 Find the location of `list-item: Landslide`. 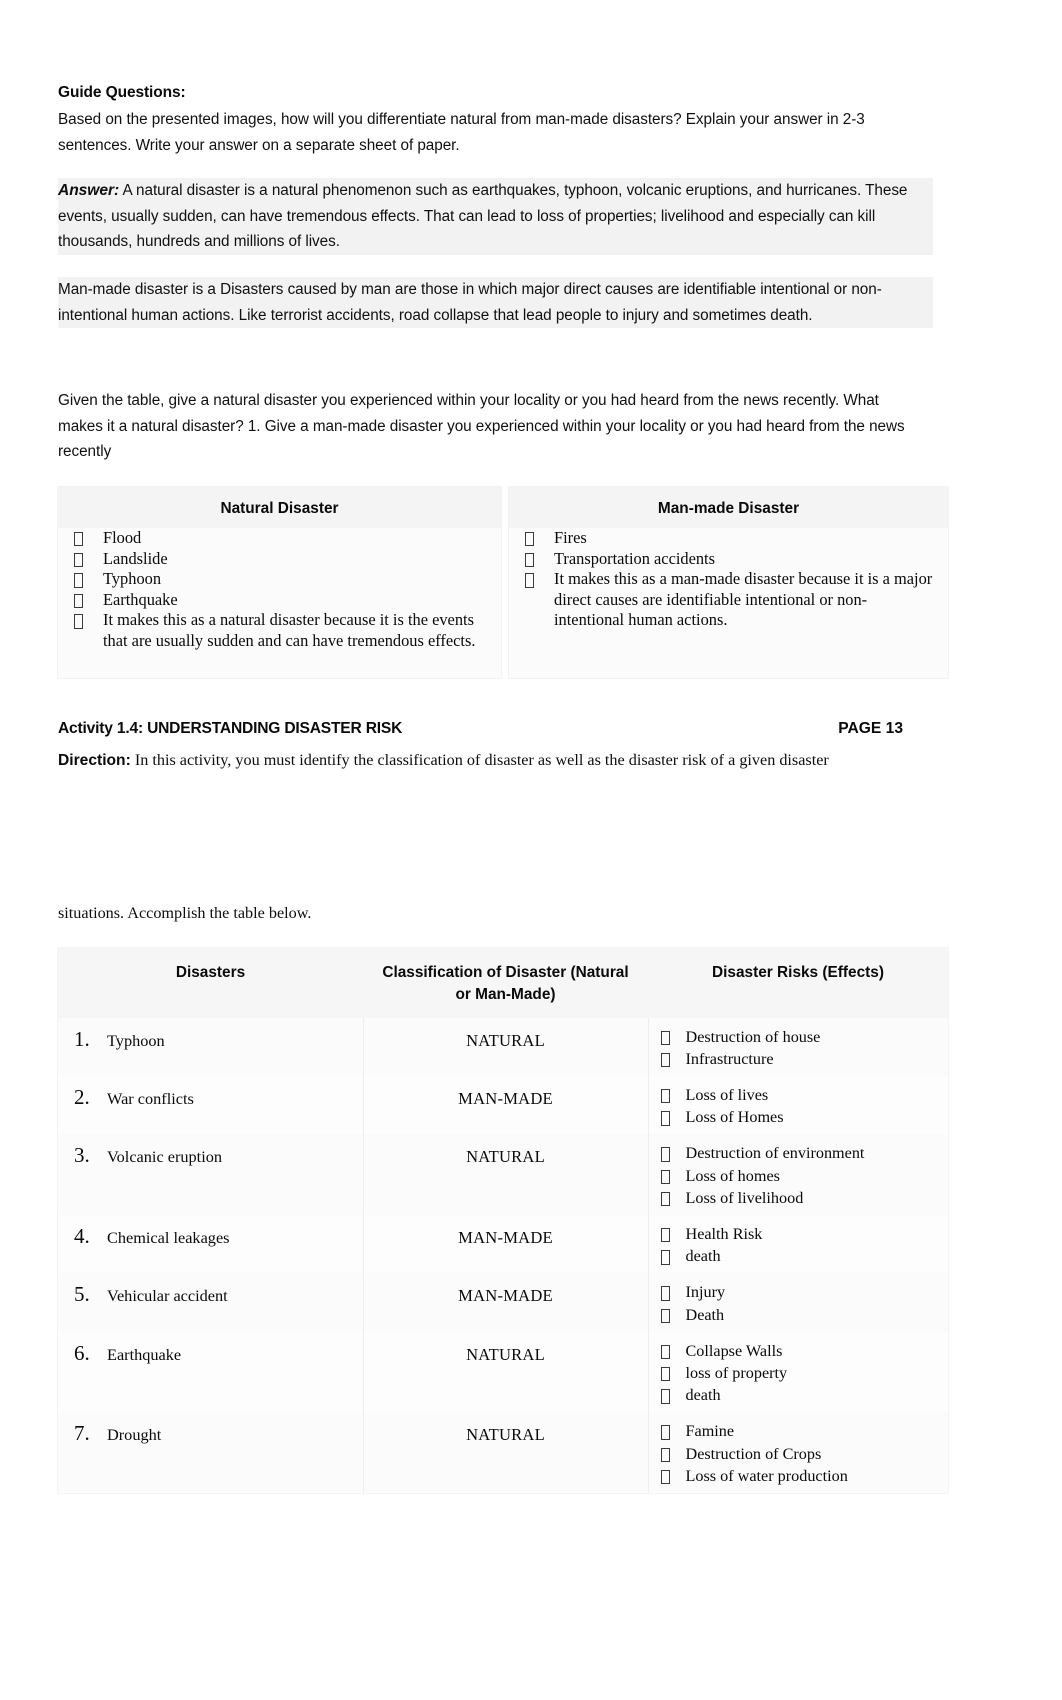

list-item: Landslide is located at coordinates (275, 559).